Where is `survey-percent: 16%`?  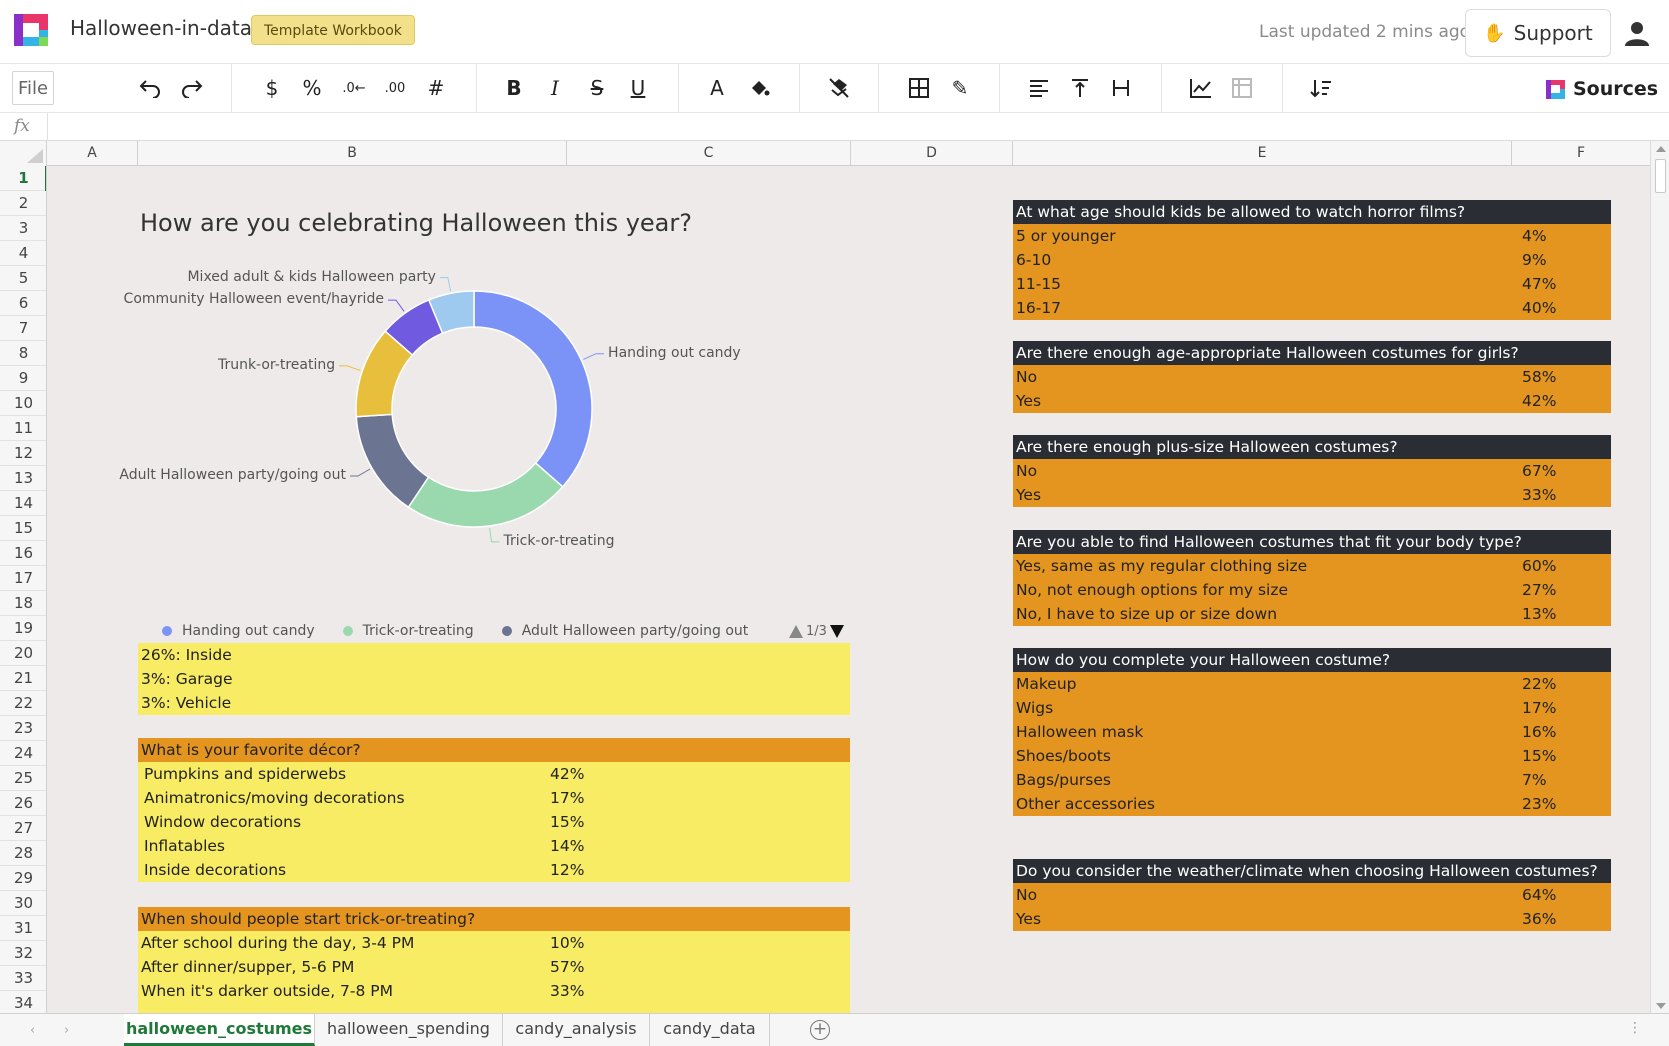 survey-percent: 16% is located at coordinates (1539, 732).